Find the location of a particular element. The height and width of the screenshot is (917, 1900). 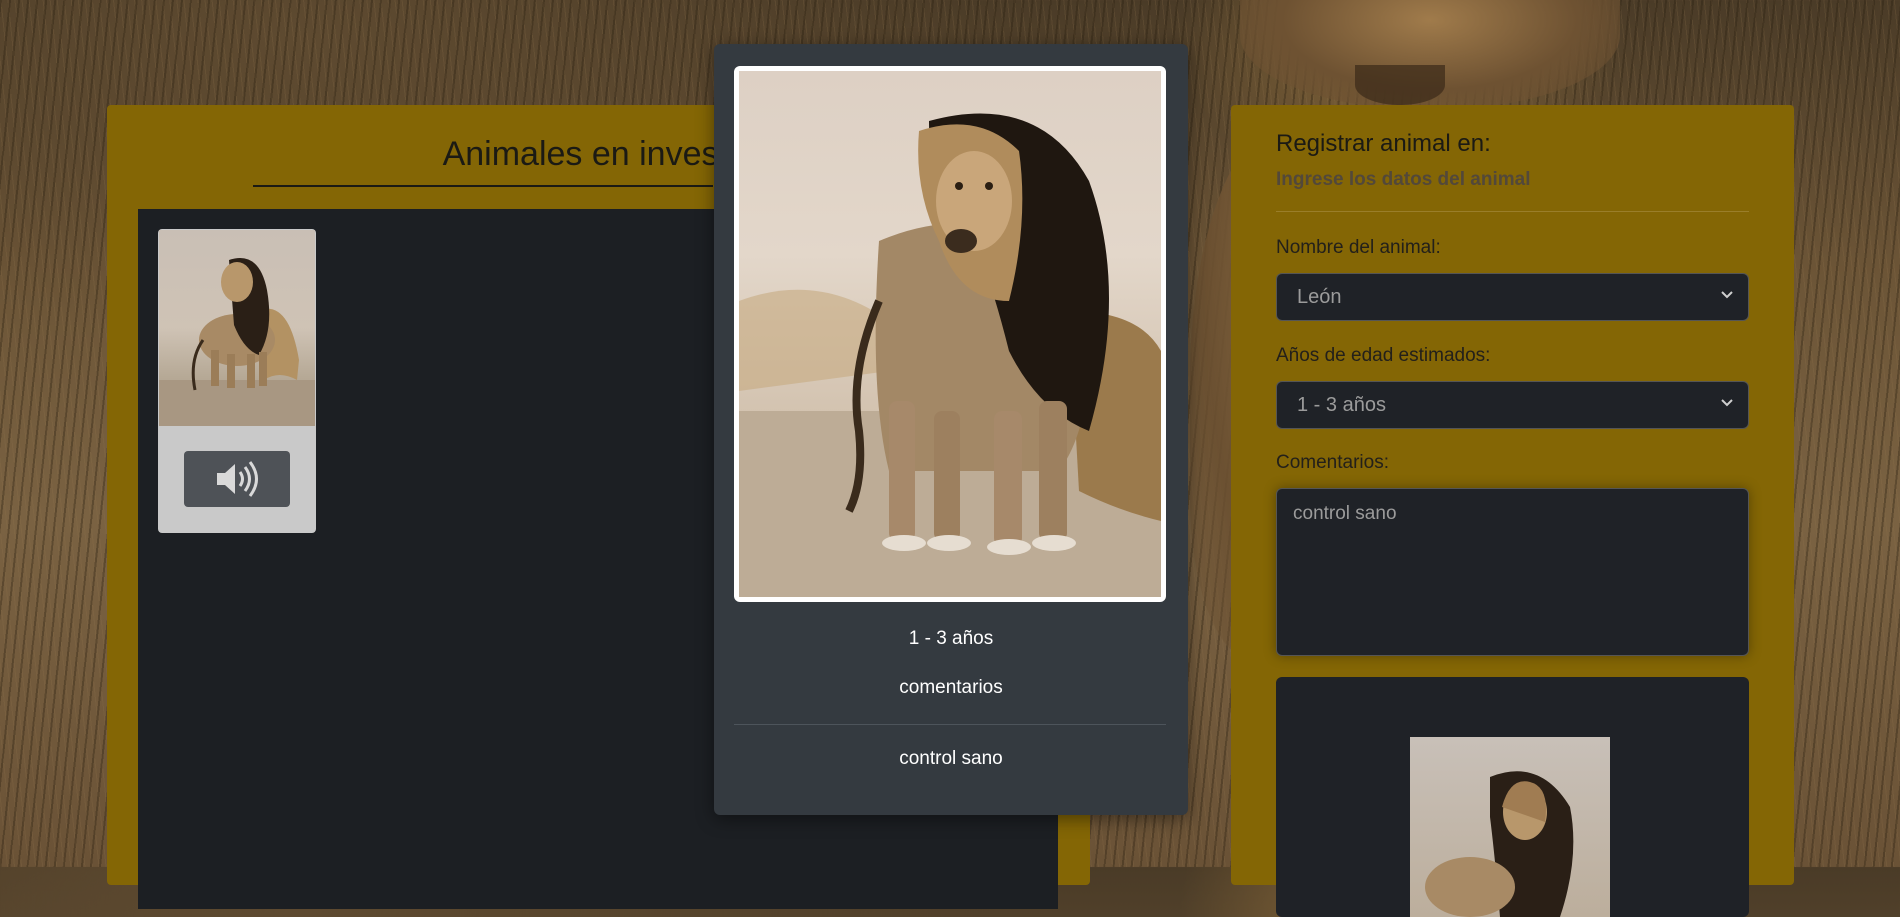

comments-label: Comentarios: is located at coordinates (1332, 462).